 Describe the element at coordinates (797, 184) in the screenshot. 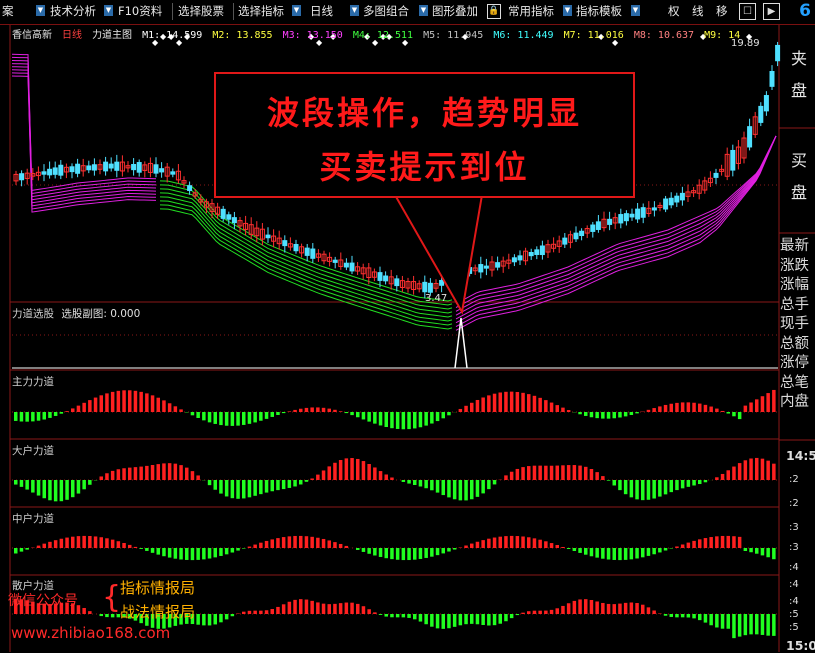

I see `buy-queue-button: 买盘` at that location.